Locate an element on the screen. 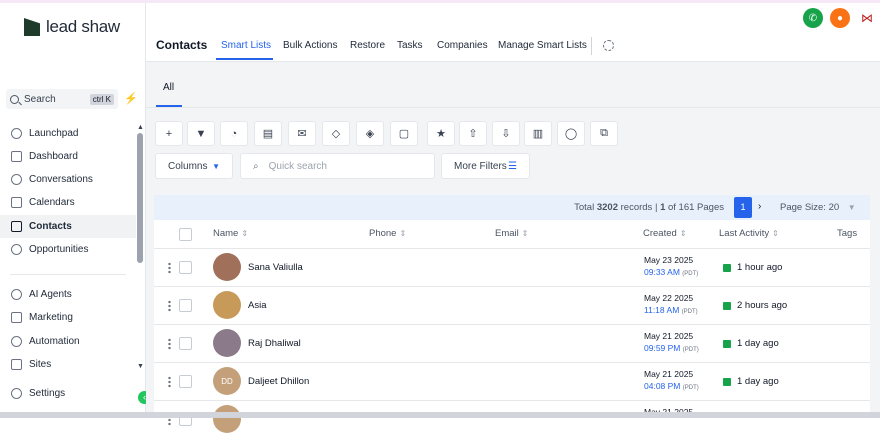  sms-icon: ▤ is located at coordinates (268, 134).